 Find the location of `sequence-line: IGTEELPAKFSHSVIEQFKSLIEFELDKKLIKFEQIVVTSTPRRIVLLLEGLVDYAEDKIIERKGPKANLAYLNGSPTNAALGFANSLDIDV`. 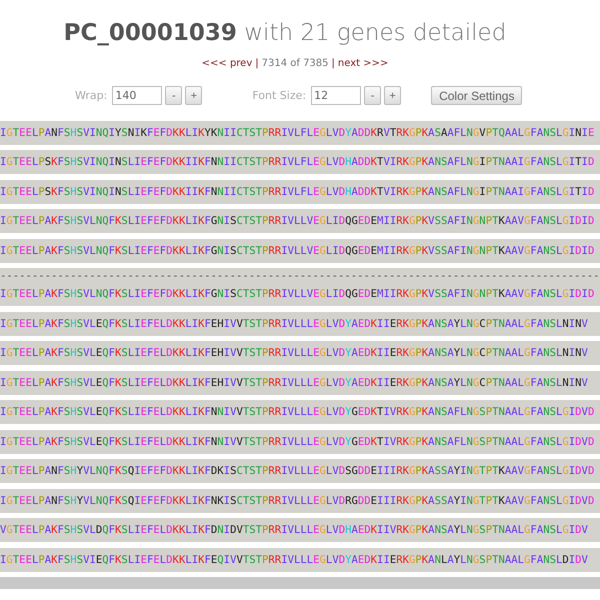

sequence-line: IGTEELPAKFSHSVIEQFKSLIEFELDKKLIKFEQIVVTSTPRRIVLLLEGLVDYAEDKIIERKGPKANLAYLNGSPTNAALGFANSLDIDV is located at coordinates (294, 560).